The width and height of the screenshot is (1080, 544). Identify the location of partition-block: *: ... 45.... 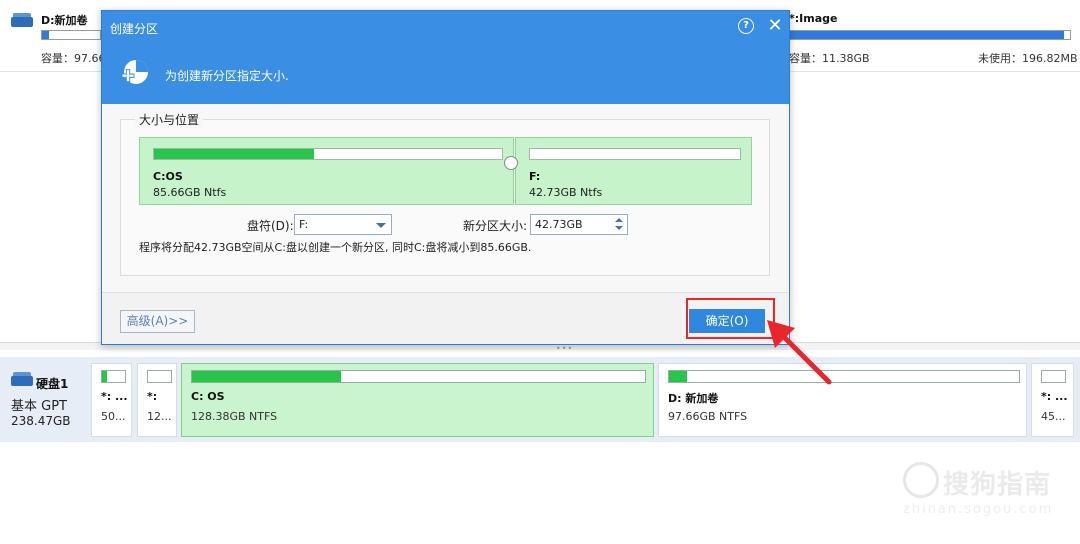
(1052, 400).